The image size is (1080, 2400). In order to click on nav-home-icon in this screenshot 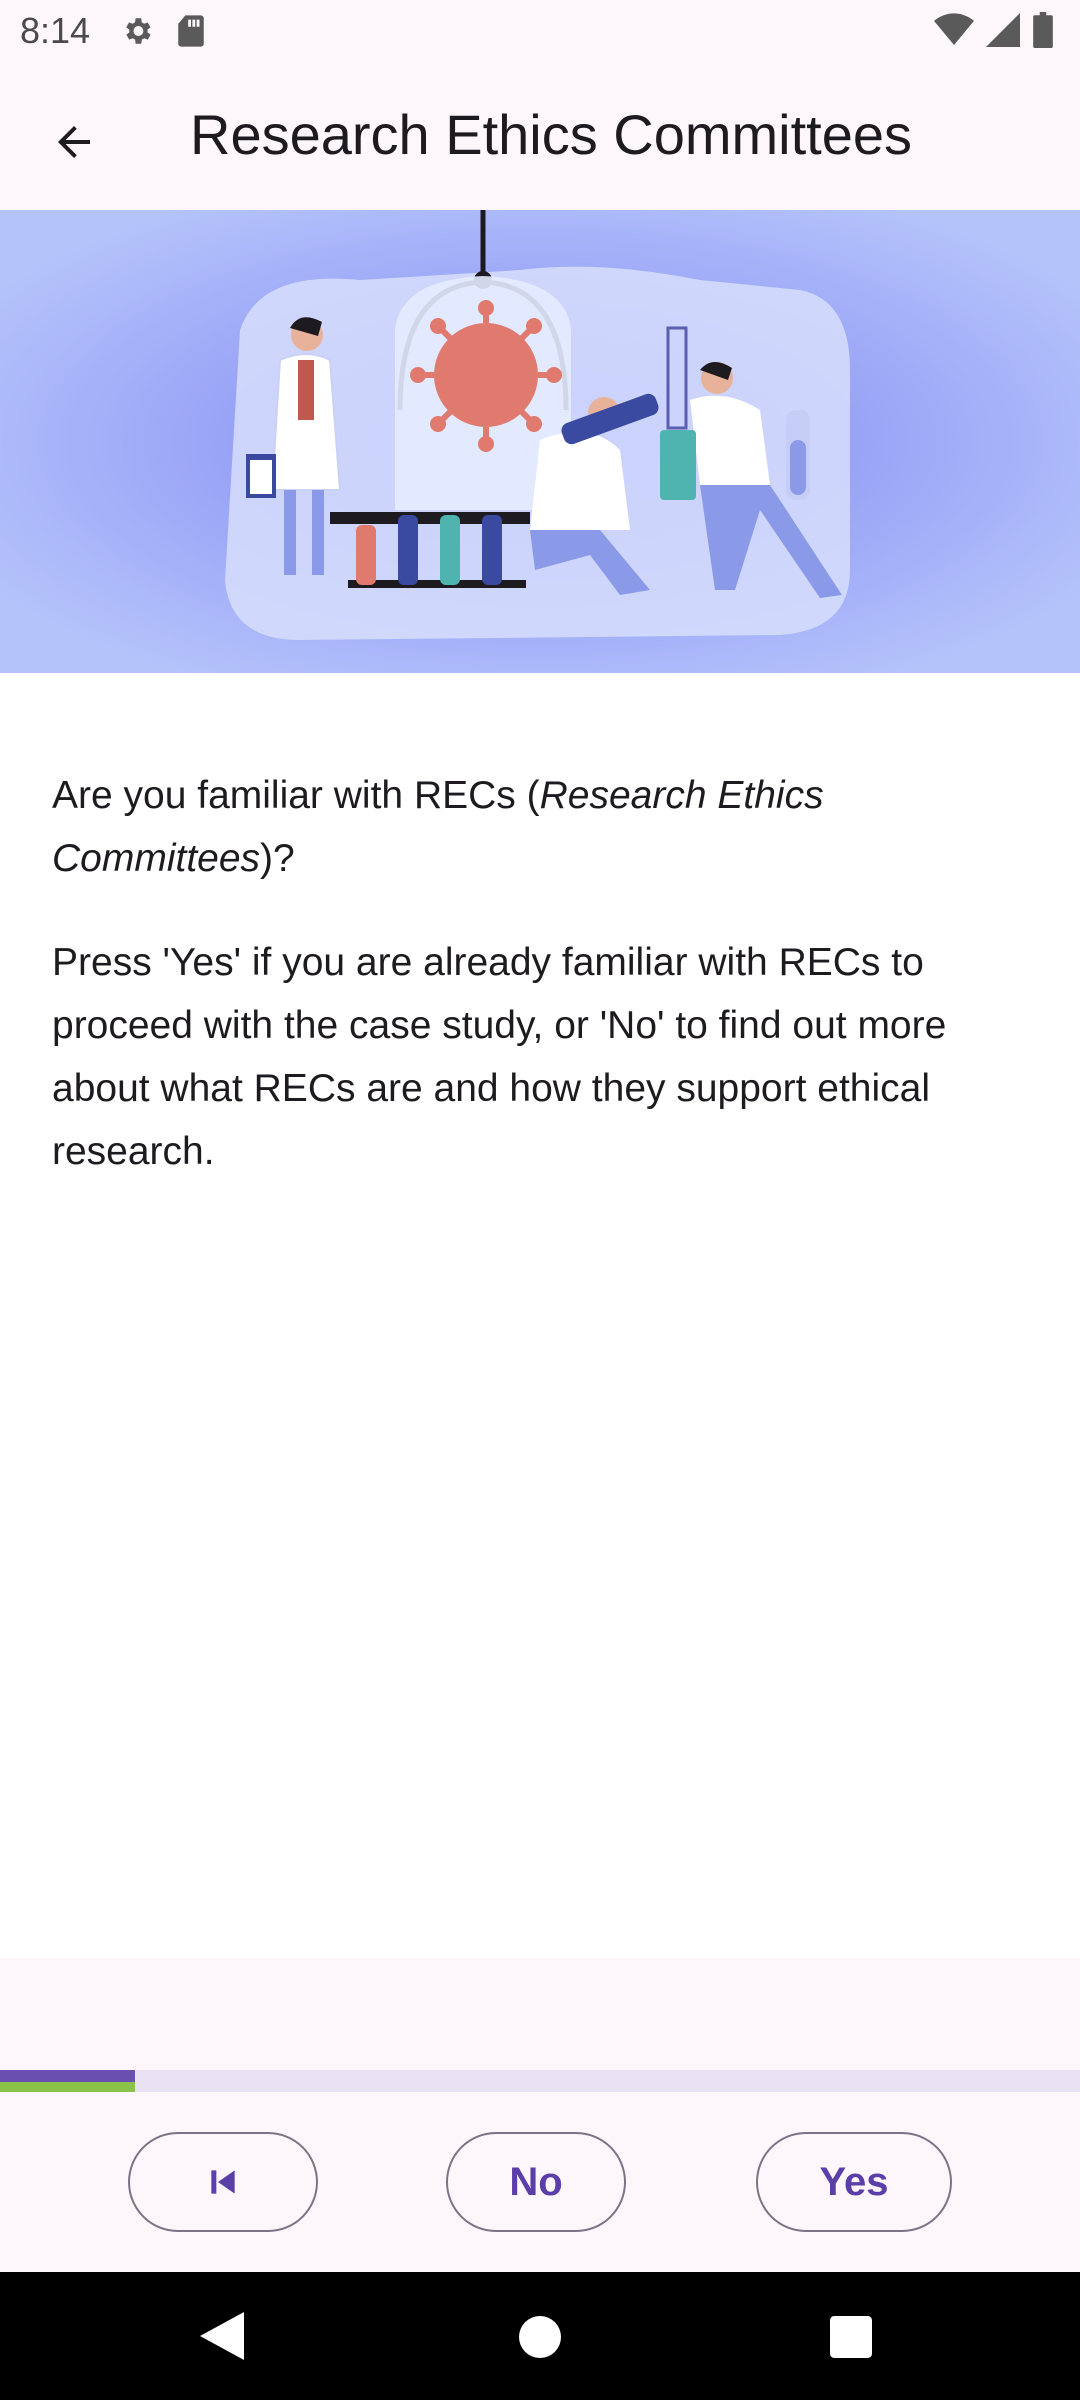, I will do `click(540, 2337)`.